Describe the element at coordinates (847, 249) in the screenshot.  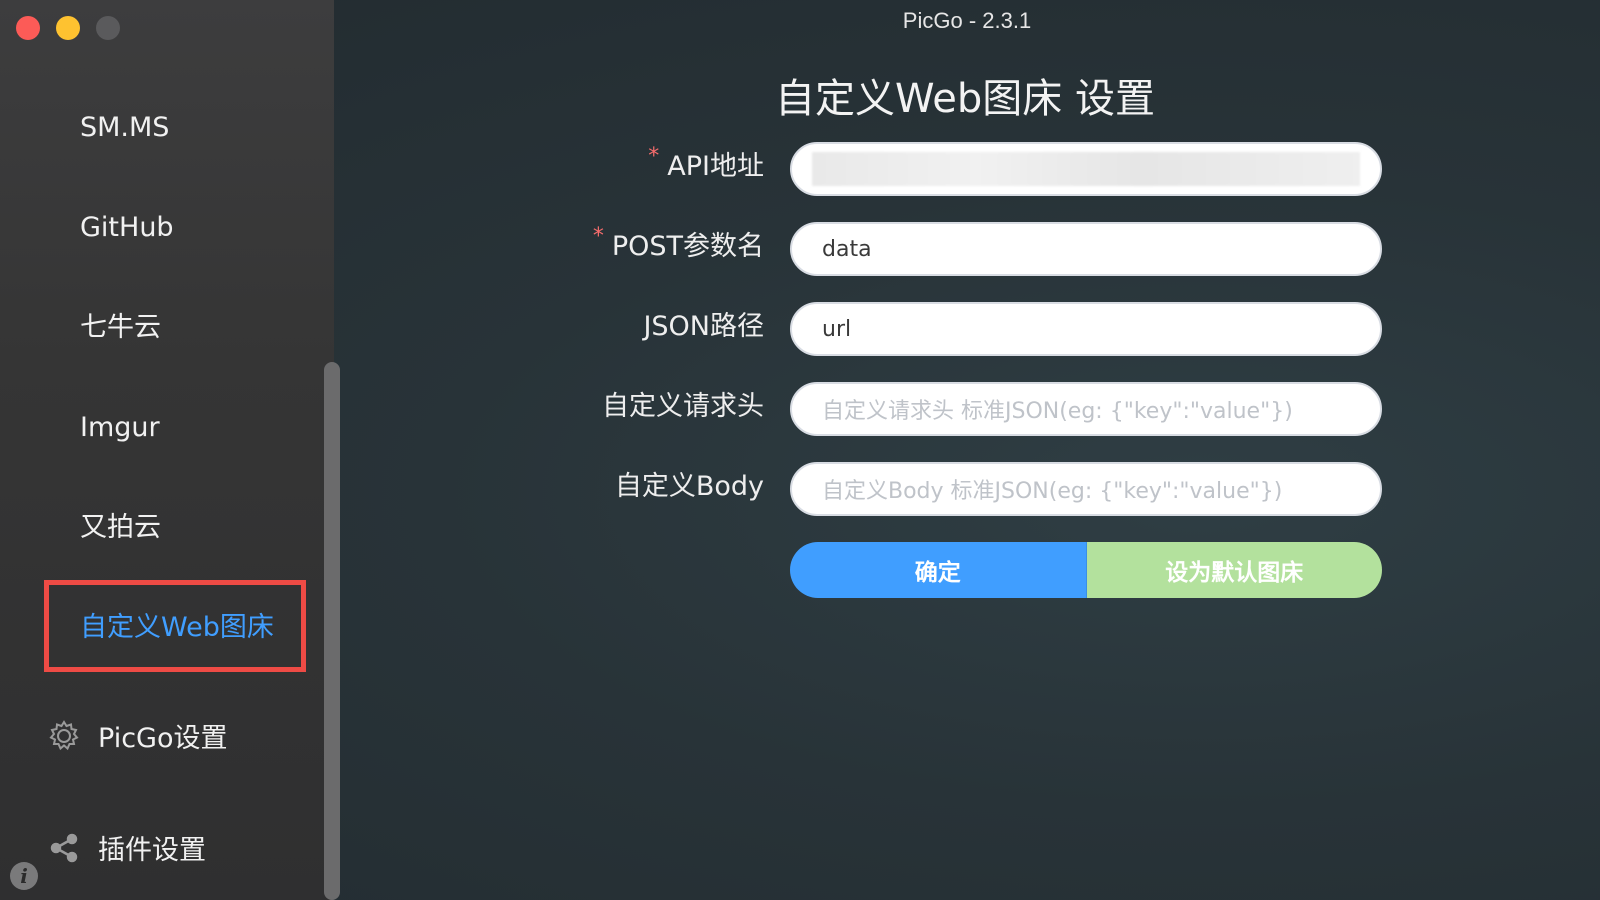
I see `post-param-value: data` at that location.